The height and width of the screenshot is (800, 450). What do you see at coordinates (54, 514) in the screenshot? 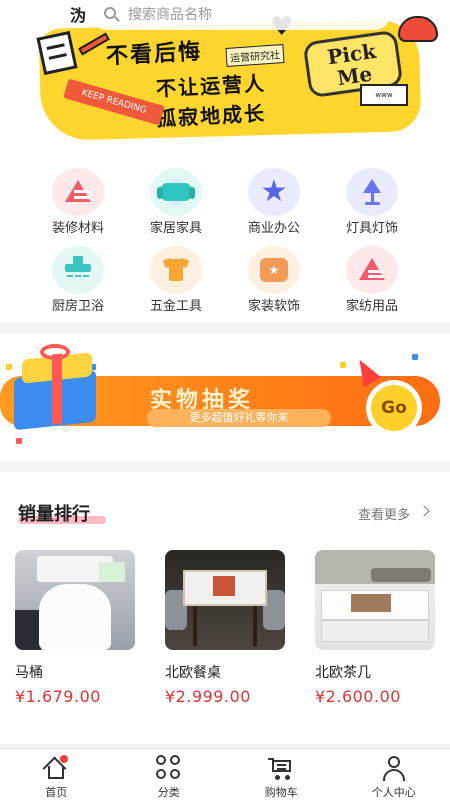
I see `section-title: 销量排行` at bounding box center [54, 514].